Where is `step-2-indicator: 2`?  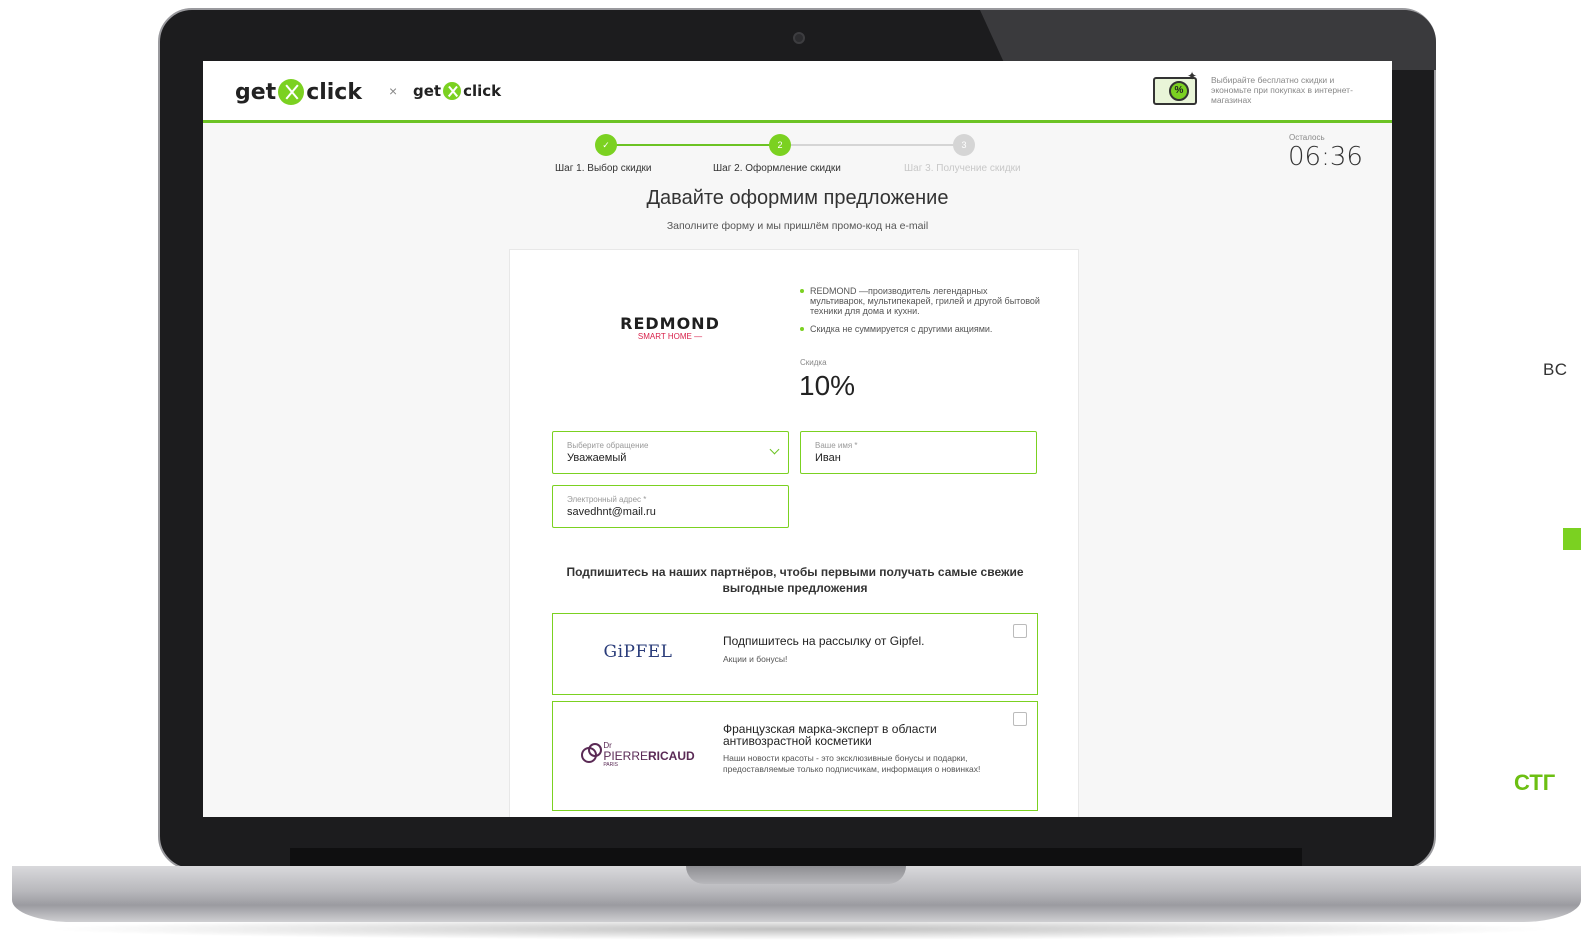
step-2-indicator: 2 is located at coordinates (780, 145).